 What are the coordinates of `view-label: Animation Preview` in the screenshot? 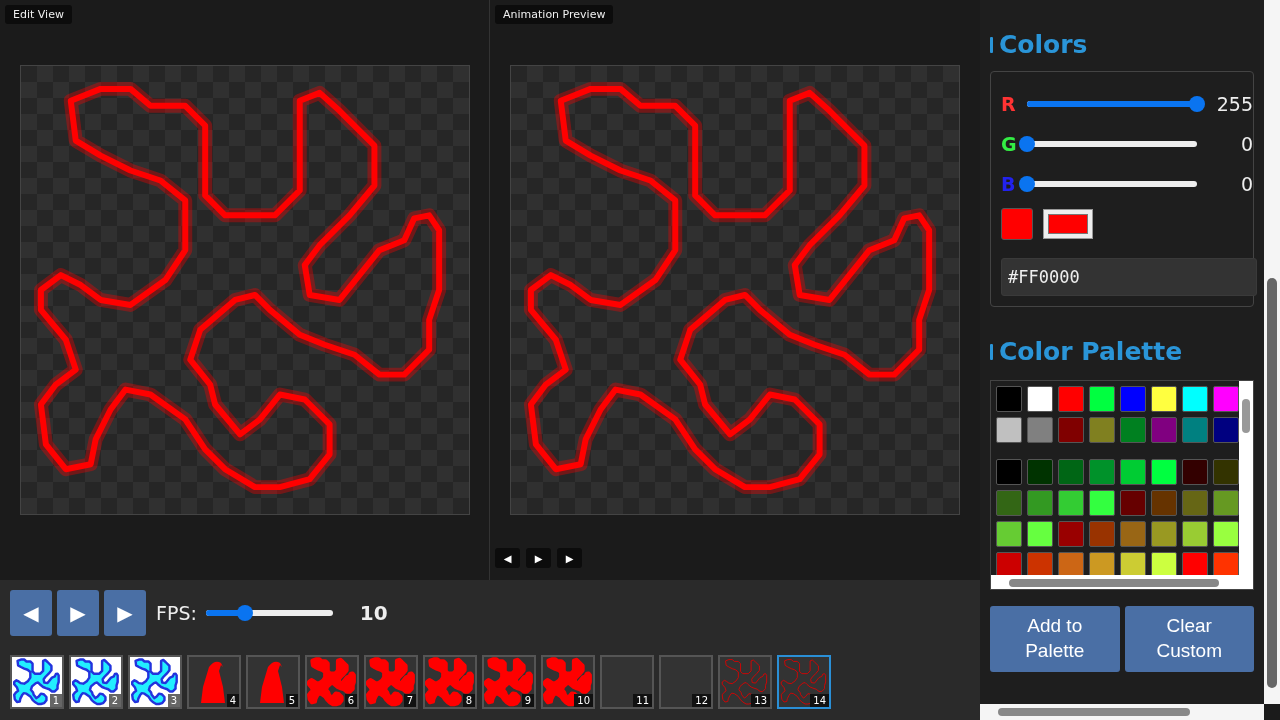 It's located at (554, 14).